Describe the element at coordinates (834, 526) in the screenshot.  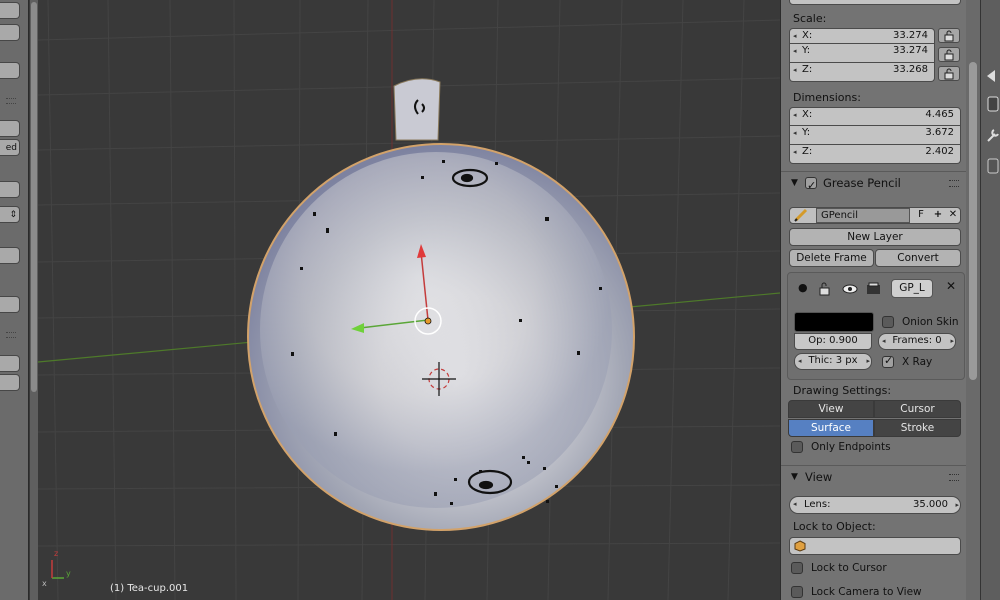
I see `lock-to-object-label: Lock to Object:` at that location.